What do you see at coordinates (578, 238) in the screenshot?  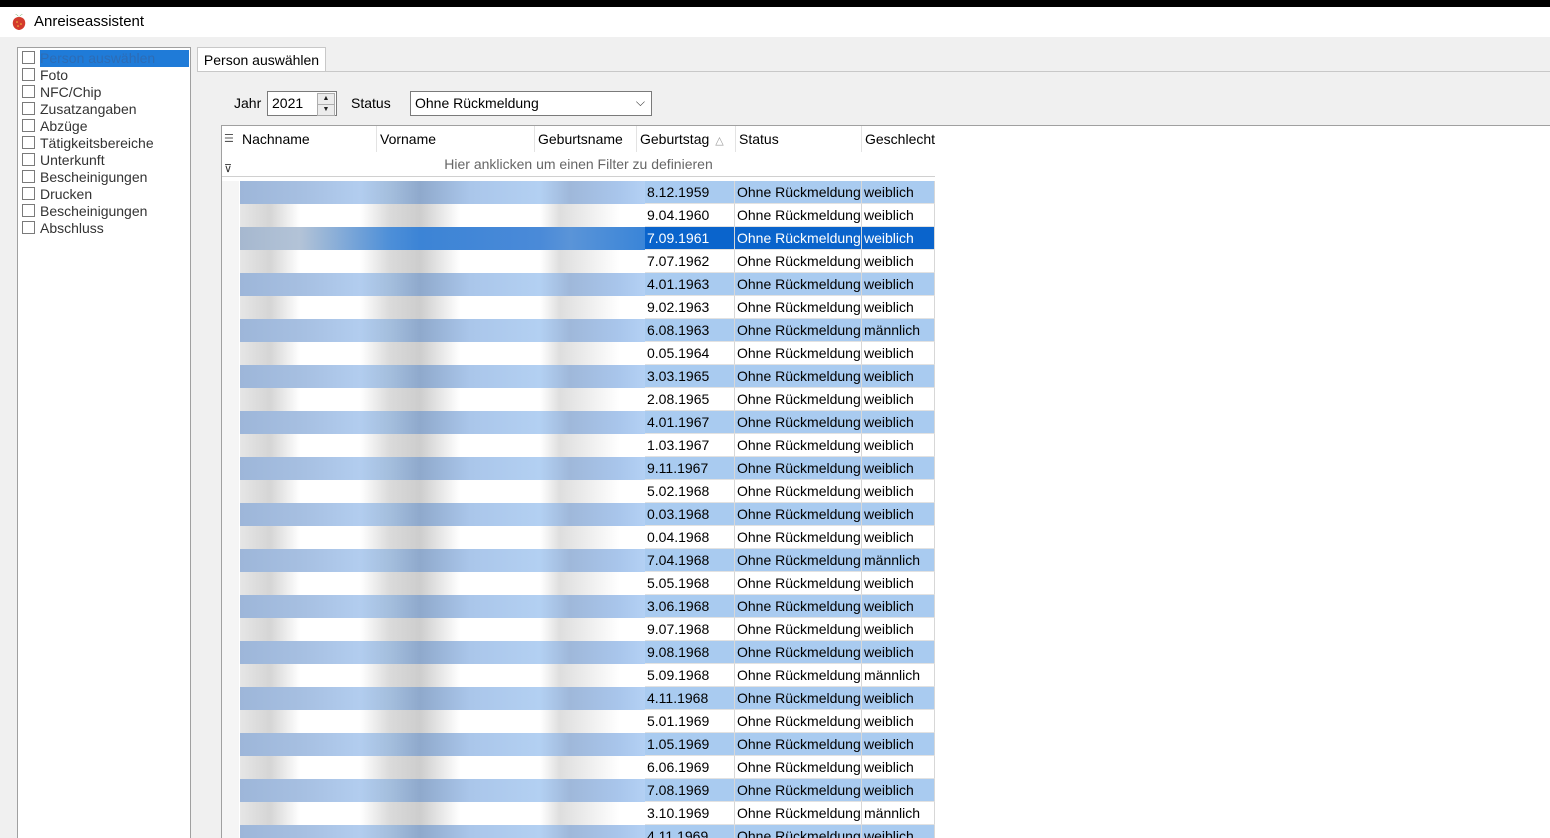 I see `table-row: 7.09.1961 Ohne Rückmeldung weiblich` at bounding box center [578, 238].